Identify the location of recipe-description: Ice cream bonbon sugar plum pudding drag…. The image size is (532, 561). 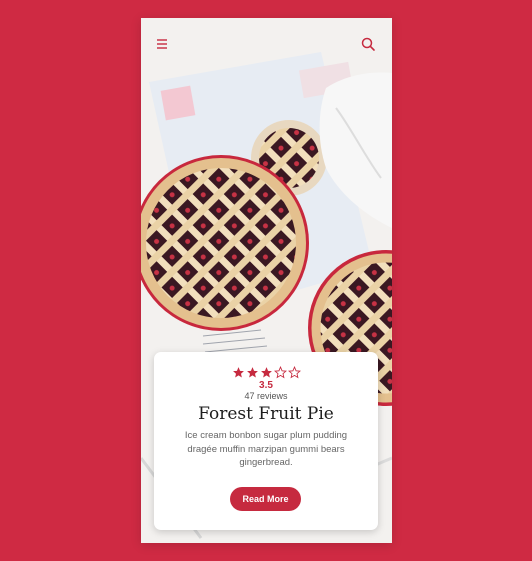
(266, 449).